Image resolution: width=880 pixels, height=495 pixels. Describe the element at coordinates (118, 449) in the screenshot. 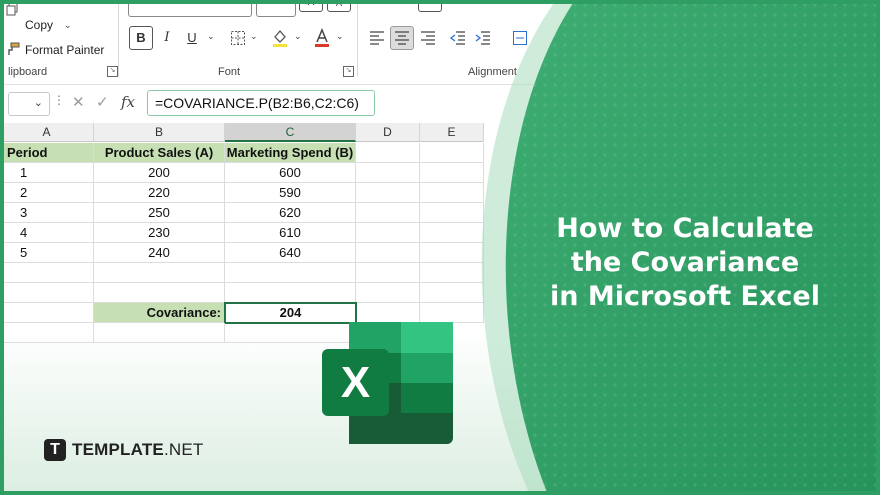

I see `brand-name-bold: TEMPLATE` at that location.